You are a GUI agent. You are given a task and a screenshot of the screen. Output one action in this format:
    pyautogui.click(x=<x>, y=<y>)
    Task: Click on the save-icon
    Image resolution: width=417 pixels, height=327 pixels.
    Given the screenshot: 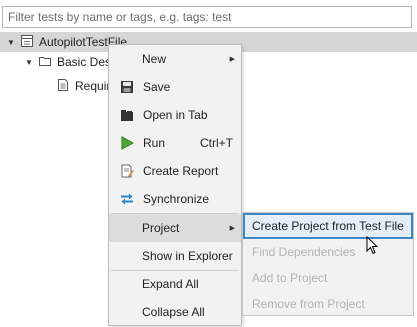 What is the action you would take?
    pyautogui.click(x=127, y=87)
    